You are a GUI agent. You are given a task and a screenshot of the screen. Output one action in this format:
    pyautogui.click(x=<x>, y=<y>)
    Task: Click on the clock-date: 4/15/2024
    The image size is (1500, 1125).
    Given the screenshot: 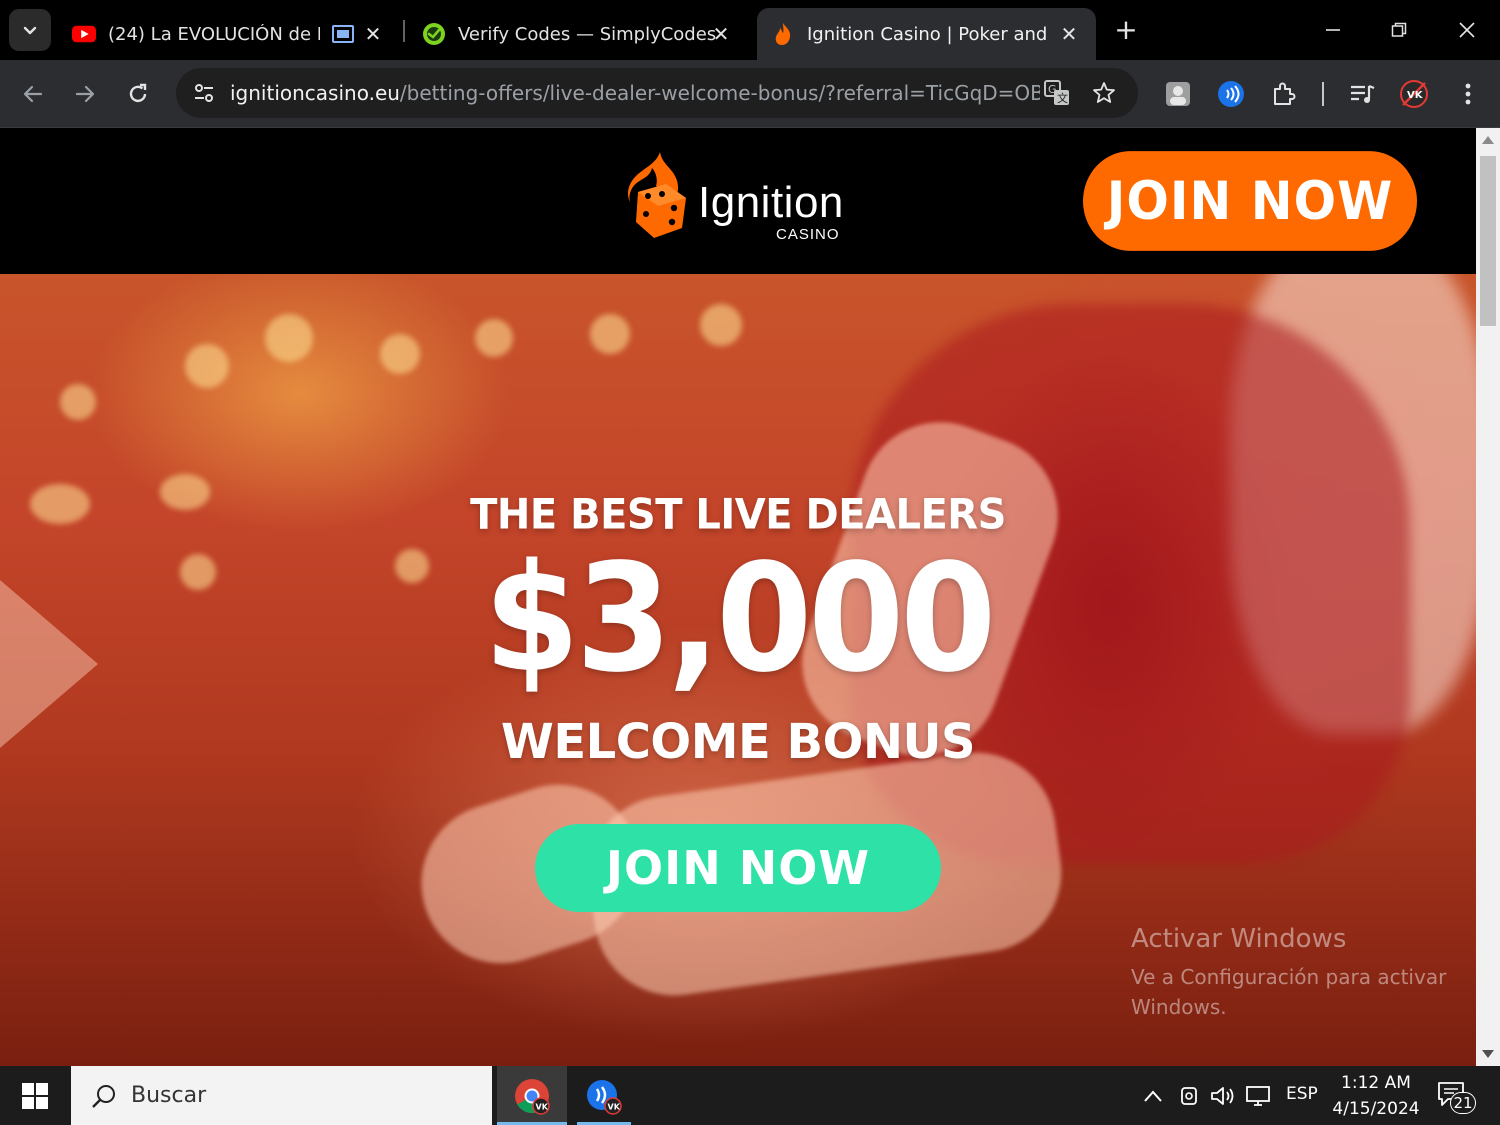 What is the action you would take?
    pyautogui.click(x=1376, y=1109)
    